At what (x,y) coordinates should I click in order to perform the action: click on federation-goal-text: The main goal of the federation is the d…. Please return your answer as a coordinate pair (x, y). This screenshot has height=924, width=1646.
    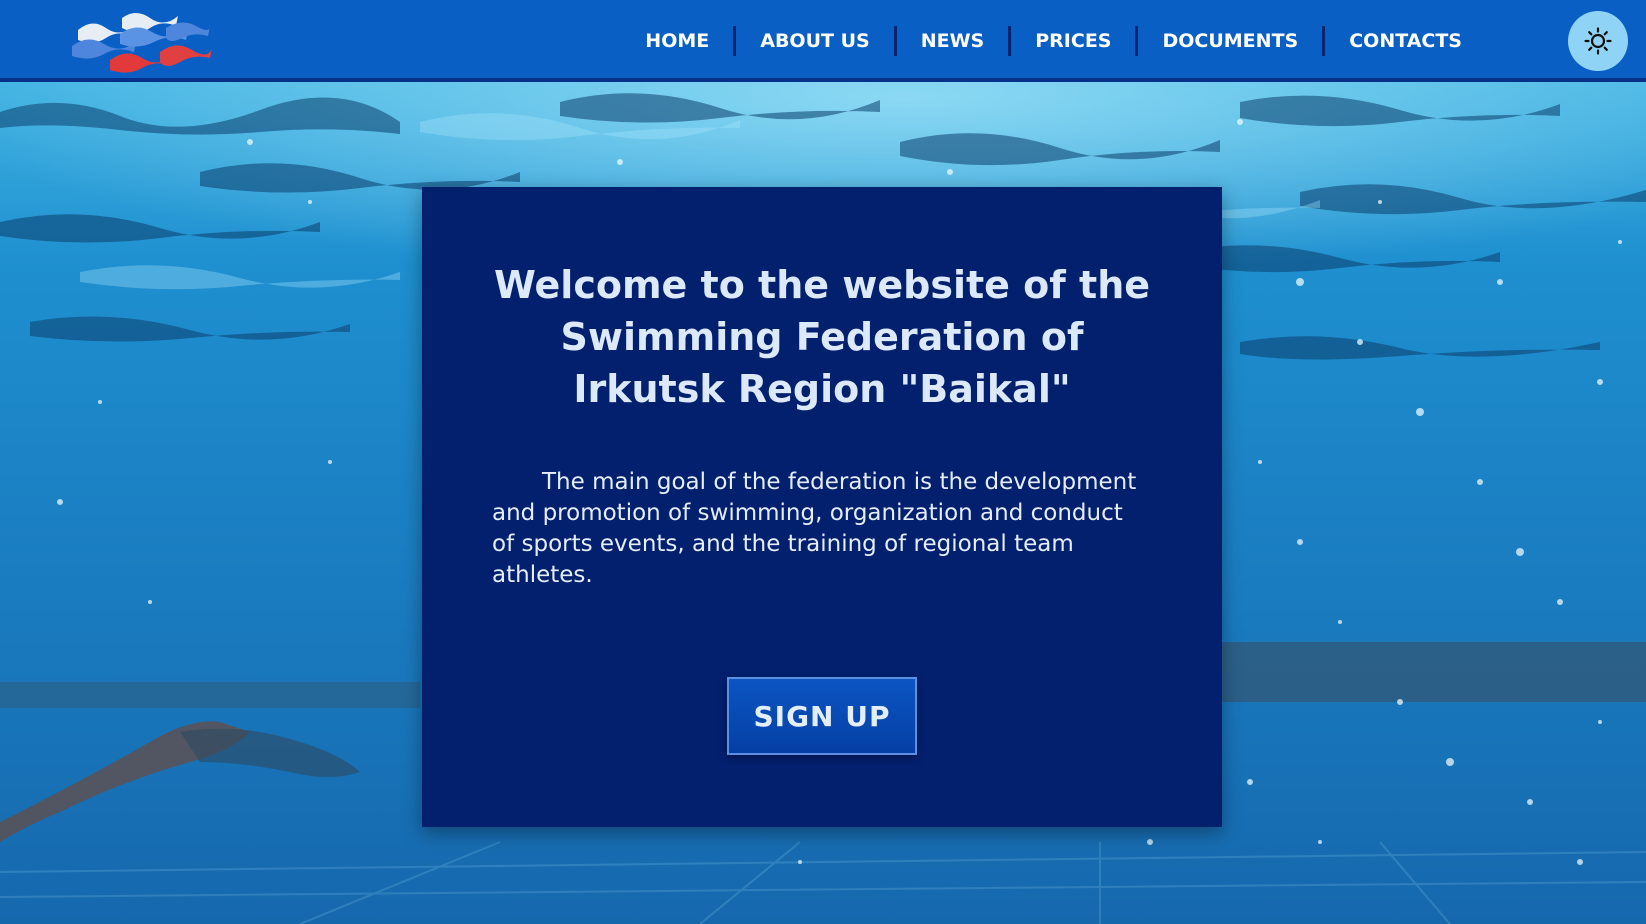
    Looking at the image, I should click on (814, 528).